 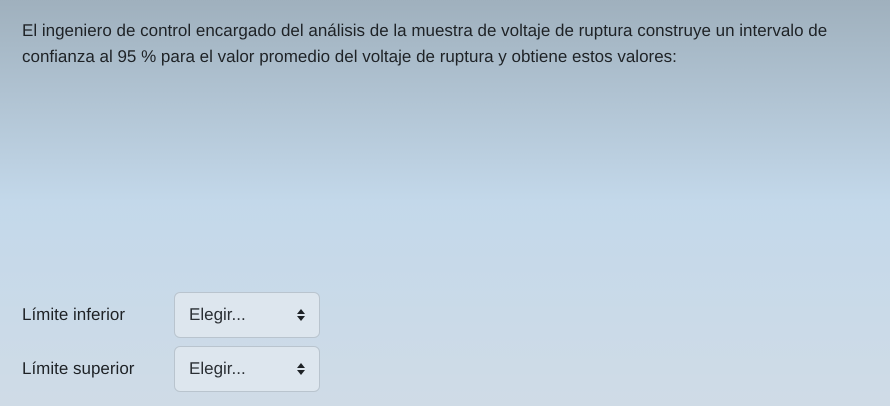 I want to click on question-text: El ingeniero de control encargado del análisis de la muestra de voltaje de ruptura construye un intervalo de confianza al 95 % para el valor promedio del voltaje de ruptura y obtiene estos valores:, so click(x=425, y=44).